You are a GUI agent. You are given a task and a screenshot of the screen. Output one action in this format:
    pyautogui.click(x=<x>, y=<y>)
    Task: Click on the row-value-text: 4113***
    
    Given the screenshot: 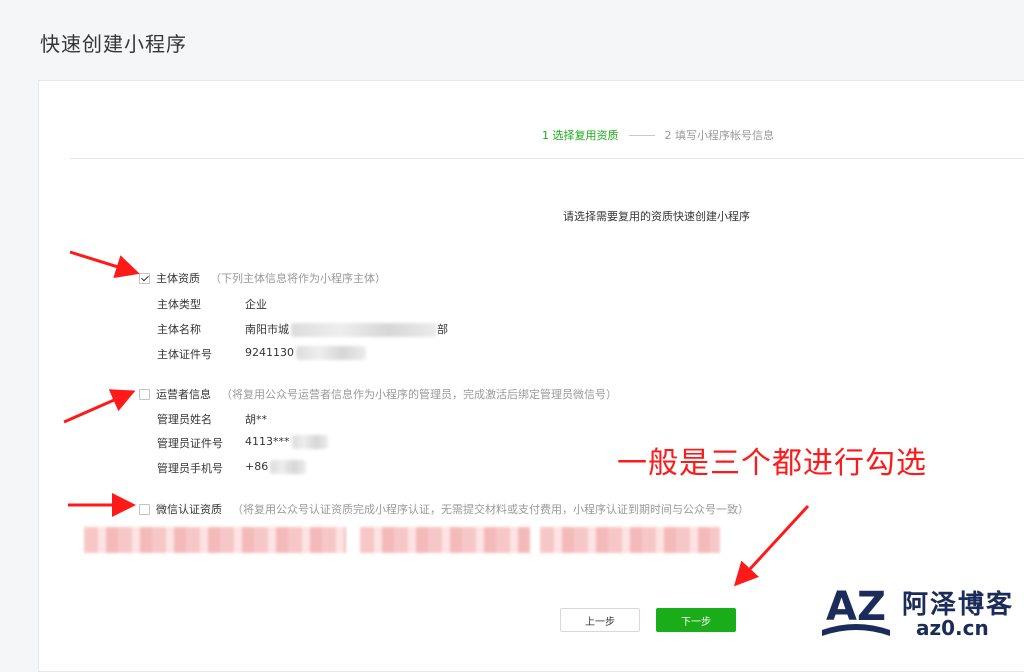 What is the action you would take?
    pyautogui.click(x=267, y=441)
    